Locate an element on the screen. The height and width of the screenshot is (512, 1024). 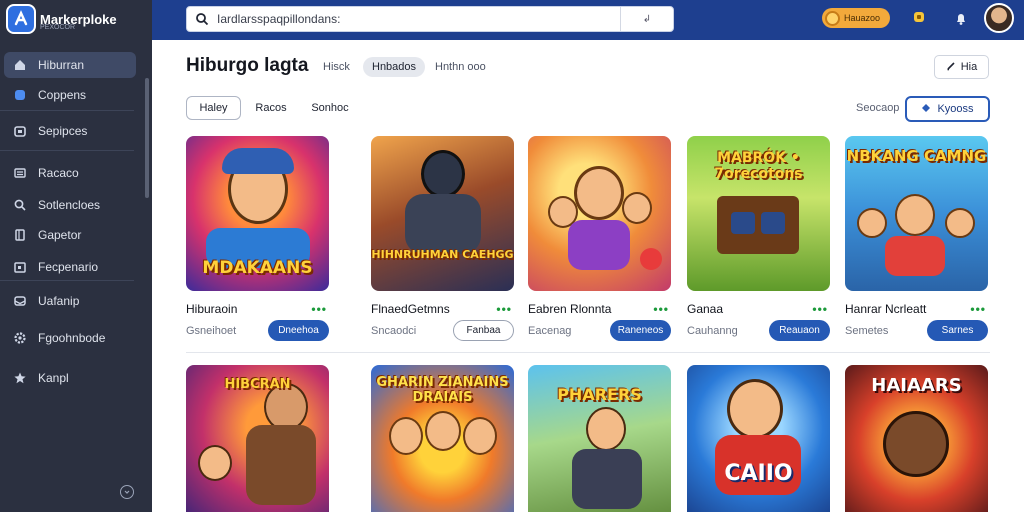
game-thumbnail: CAIIO is located at coordinates (758, 438).